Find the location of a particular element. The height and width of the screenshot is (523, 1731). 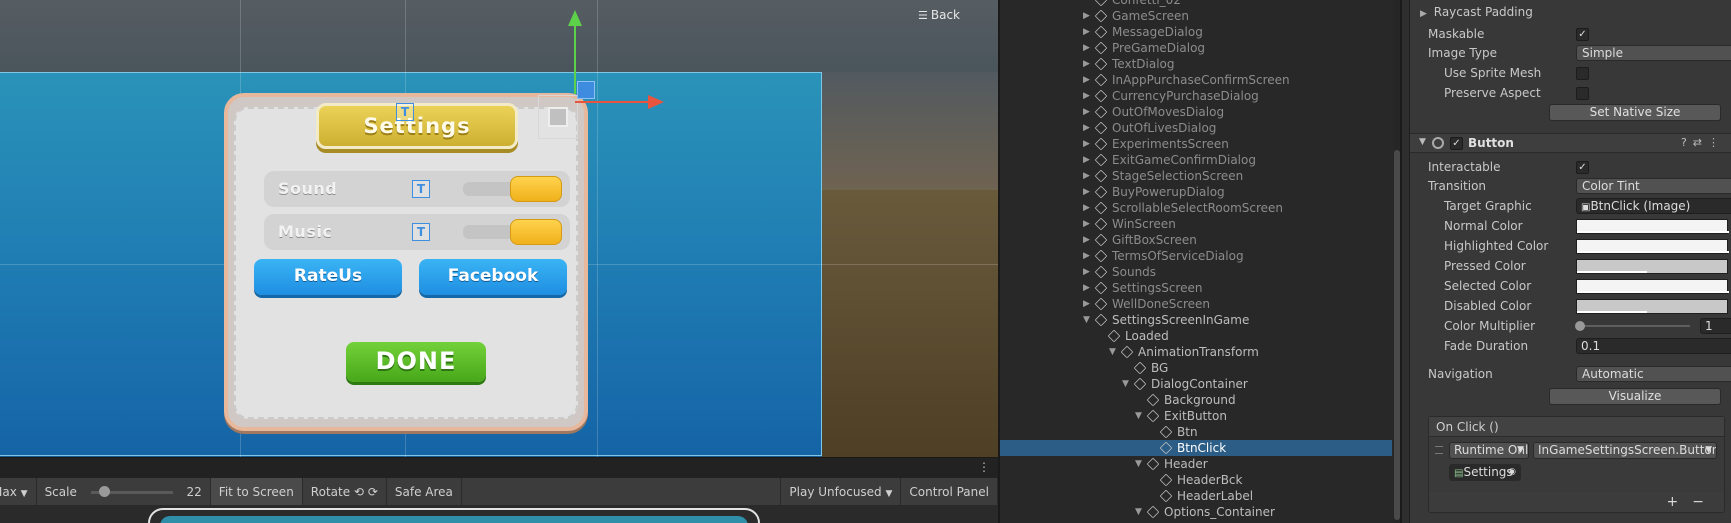

drag-handle-icon is located at coordinates (1439, 450).